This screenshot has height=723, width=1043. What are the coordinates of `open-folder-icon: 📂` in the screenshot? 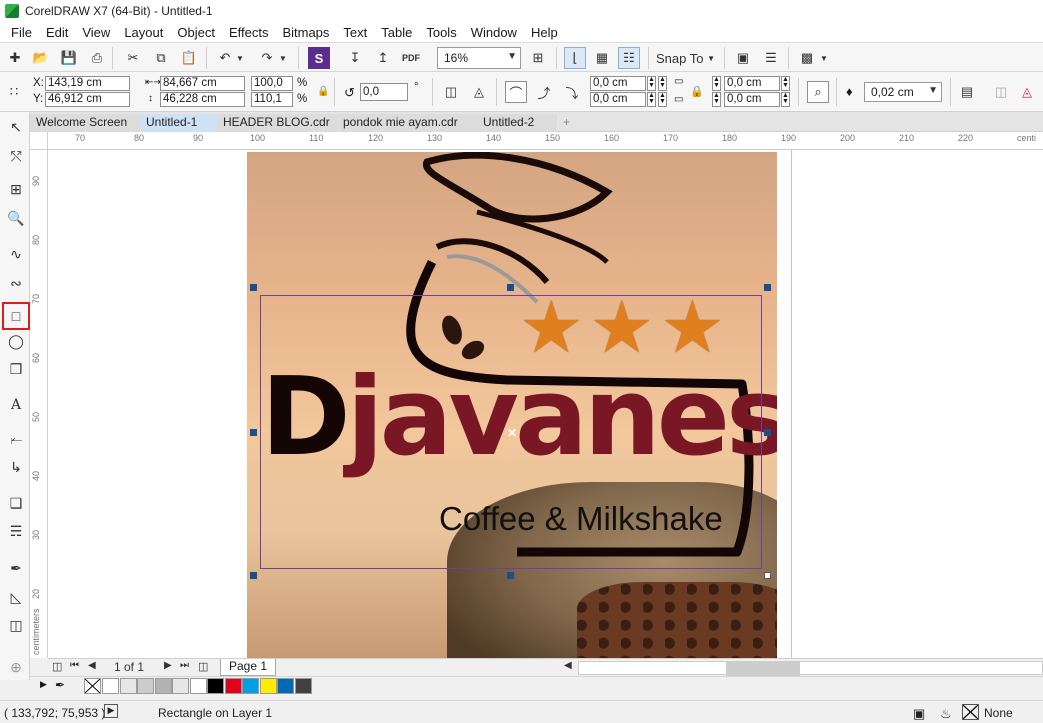 It's located at (41, 58).